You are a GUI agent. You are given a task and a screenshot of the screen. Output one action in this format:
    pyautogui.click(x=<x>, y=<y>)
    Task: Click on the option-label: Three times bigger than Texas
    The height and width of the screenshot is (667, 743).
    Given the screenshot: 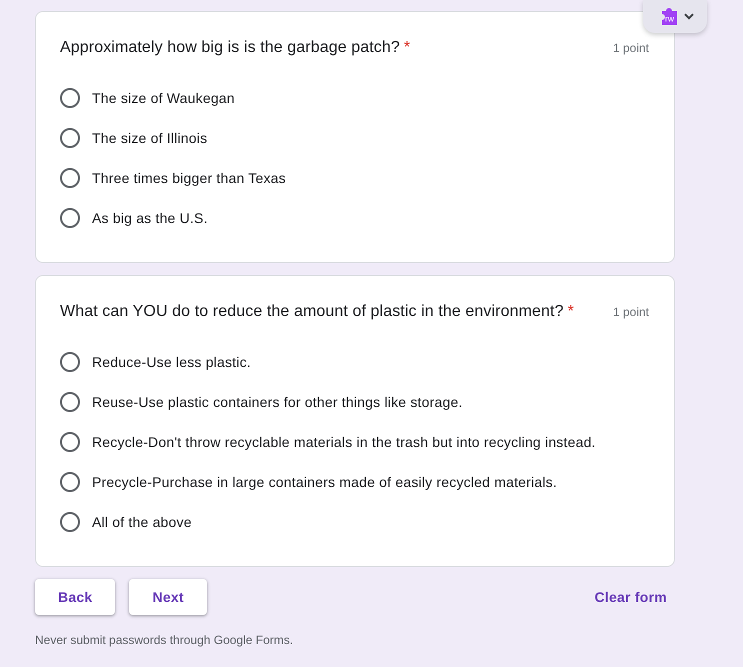 What is the action you would take?
    pyautogui.click(x=189, y=178)
    